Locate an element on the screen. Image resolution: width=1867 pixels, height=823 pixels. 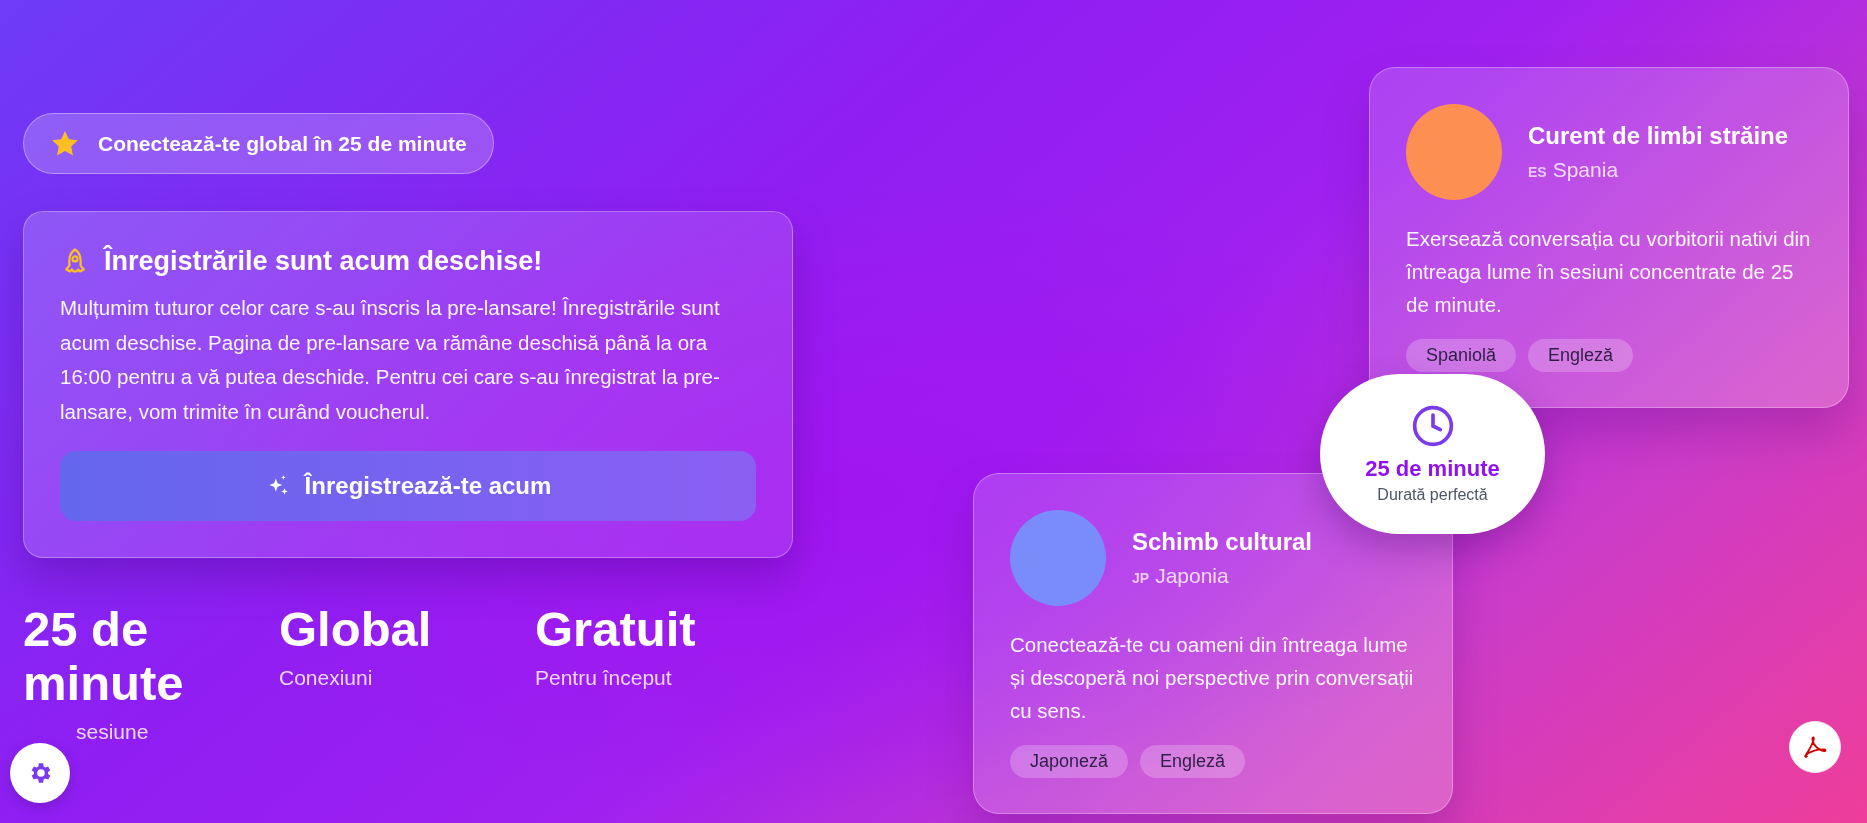
duration-label: Durată perfectă is located at coordinates (1432, 495).